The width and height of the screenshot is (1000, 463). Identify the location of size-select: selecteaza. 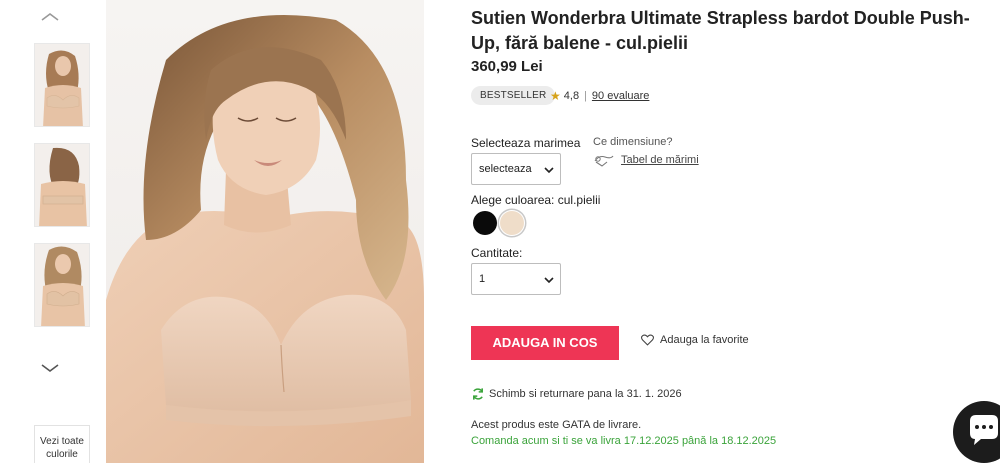
(516, 169).